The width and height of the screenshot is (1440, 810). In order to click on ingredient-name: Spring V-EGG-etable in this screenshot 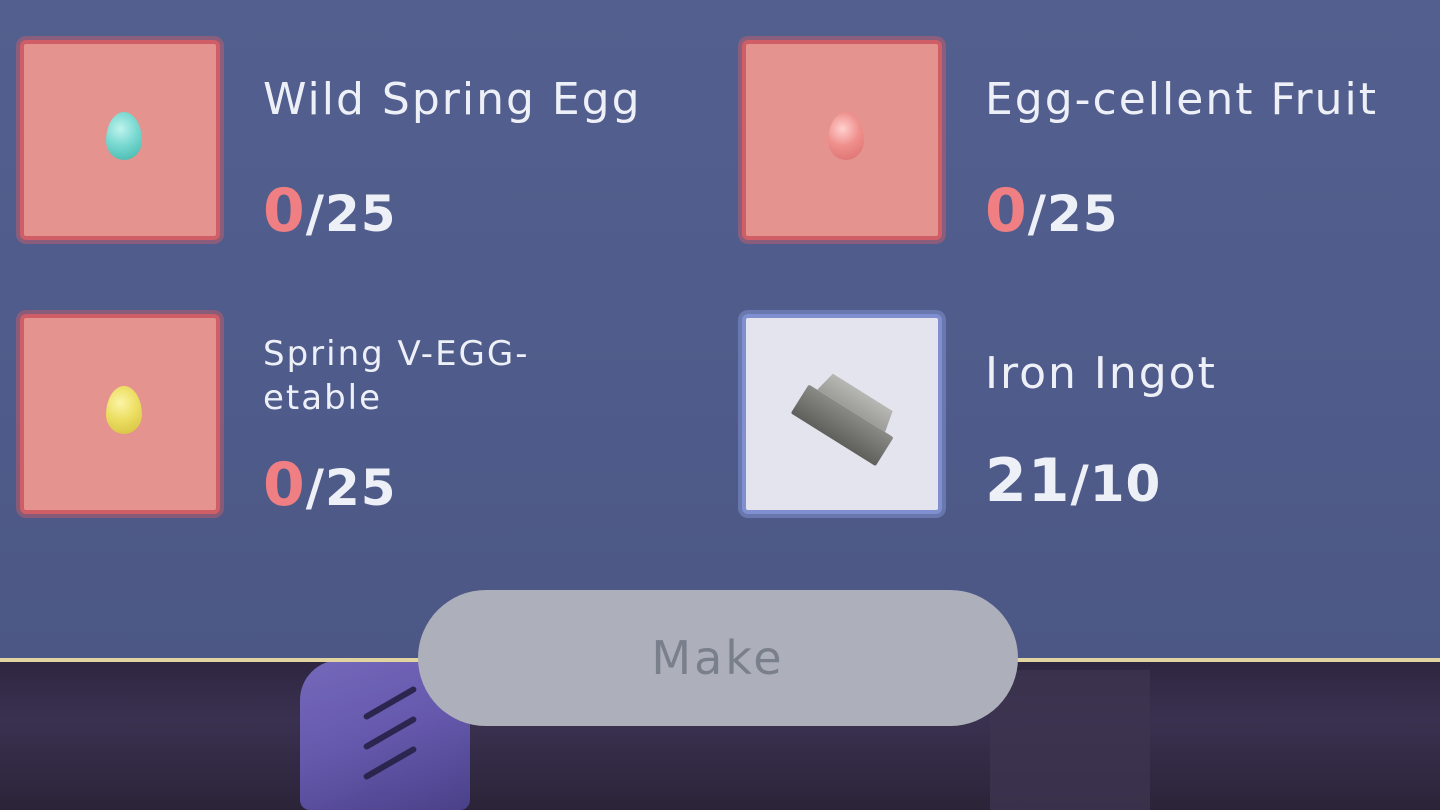, I will do `click(396, 376)`.